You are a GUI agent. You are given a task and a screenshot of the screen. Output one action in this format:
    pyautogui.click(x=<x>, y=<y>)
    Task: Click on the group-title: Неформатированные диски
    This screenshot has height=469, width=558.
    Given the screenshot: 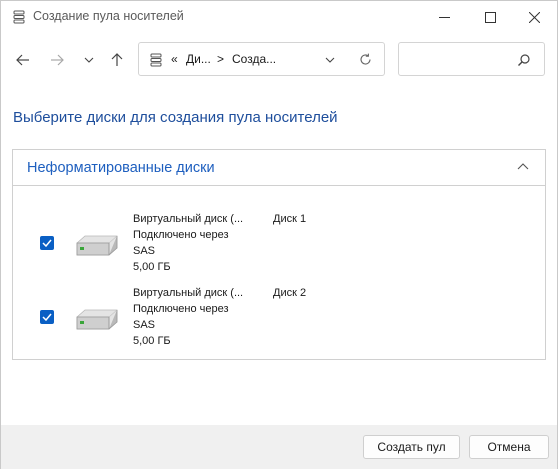 What is the action you would take?
    pyautogui.click(x=121, y=168)
    